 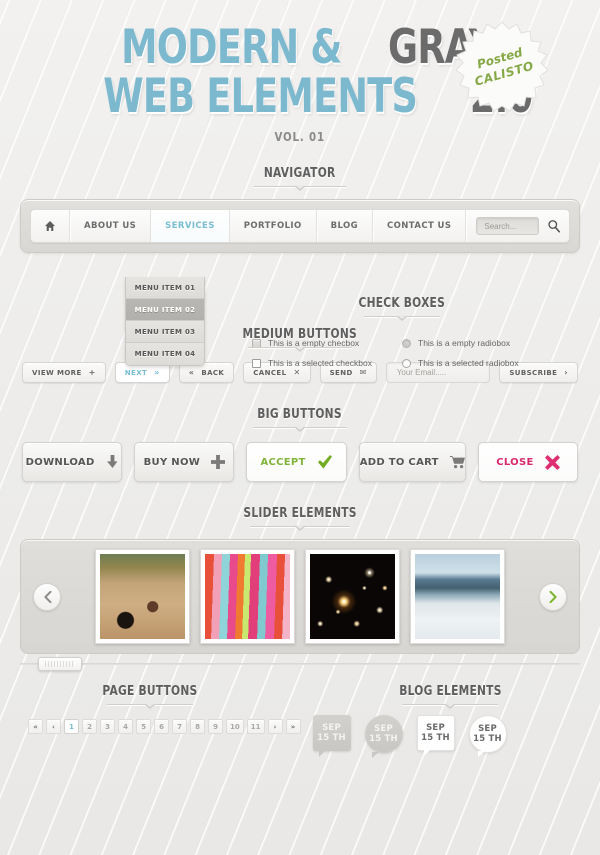 What do you see at coordinates (165, 288) in the screenshot?
I see `dropdown-item-1: MENU ITEM 01` at bounding box center [165, 288].